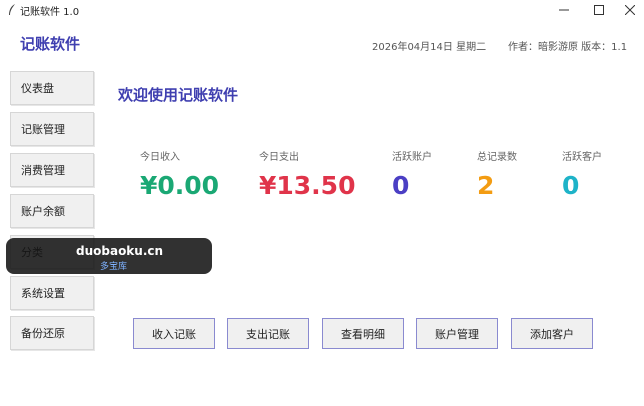 The width and height of the screenshot is (644, 406). I want to click on sidebar-item-dashboard: 仪表盘, so click(52, 88).